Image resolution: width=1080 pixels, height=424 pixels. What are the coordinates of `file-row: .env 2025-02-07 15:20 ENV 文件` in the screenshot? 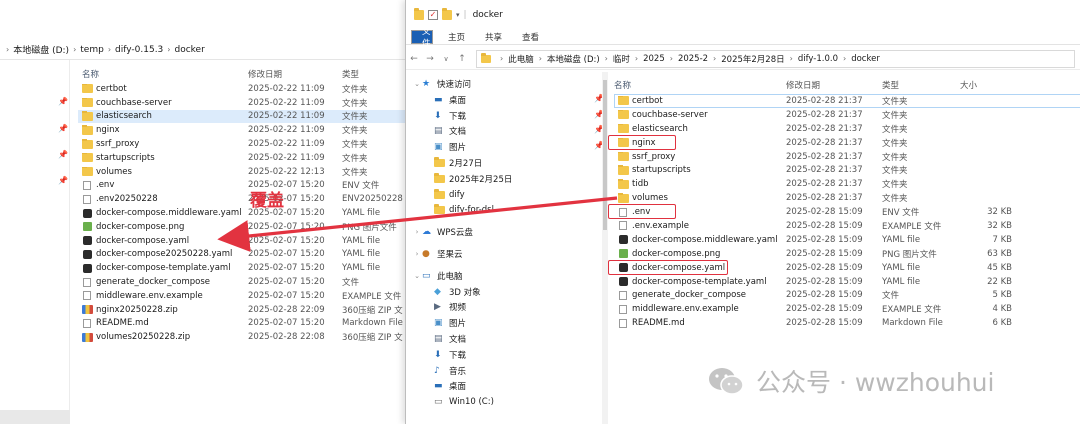 It's located at (244, 186).